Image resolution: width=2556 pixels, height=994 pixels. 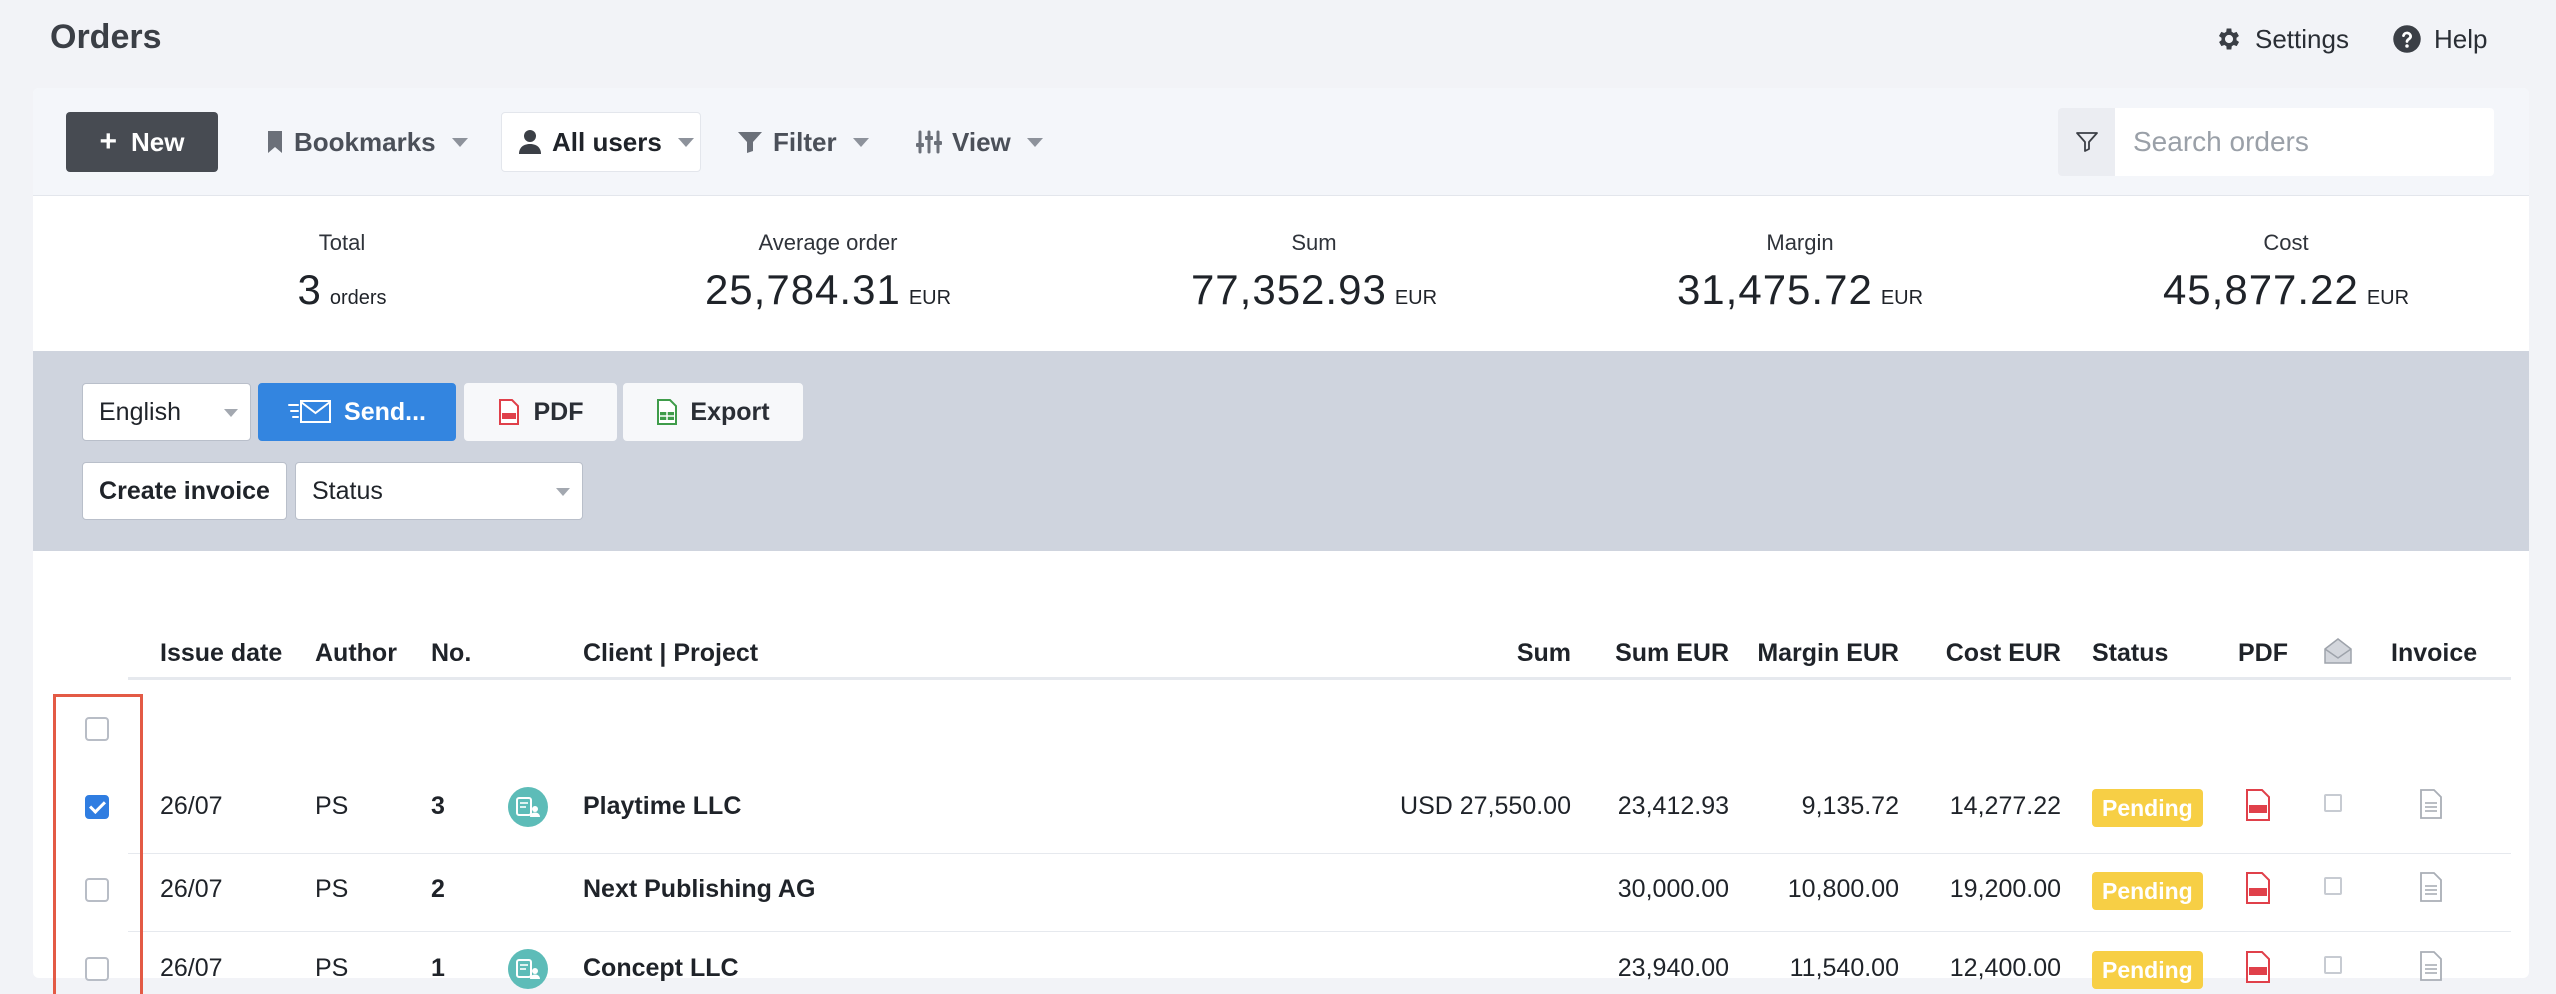 What do you see at coordinates (803, 142) in the screenshot?
I see `filter-dropdown: Filter` at bounding box center [803, 142].